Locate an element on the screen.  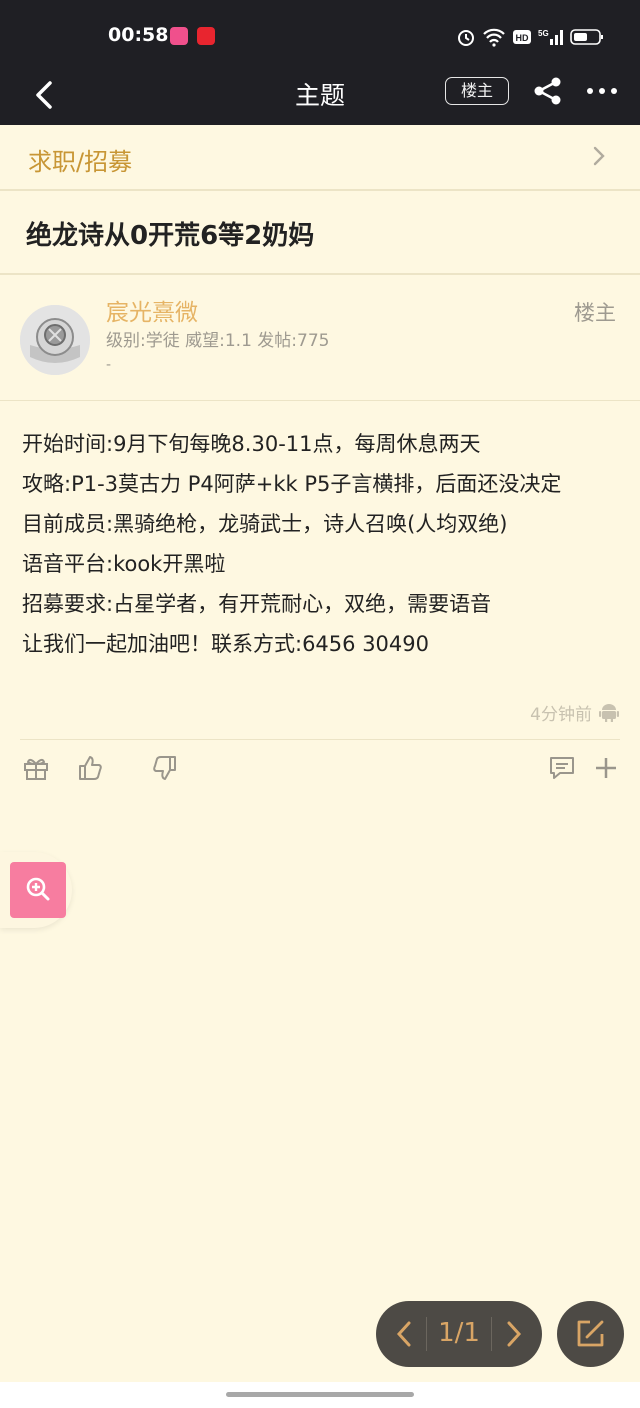
svg-text: 5G is located at coordinates (543, 33).